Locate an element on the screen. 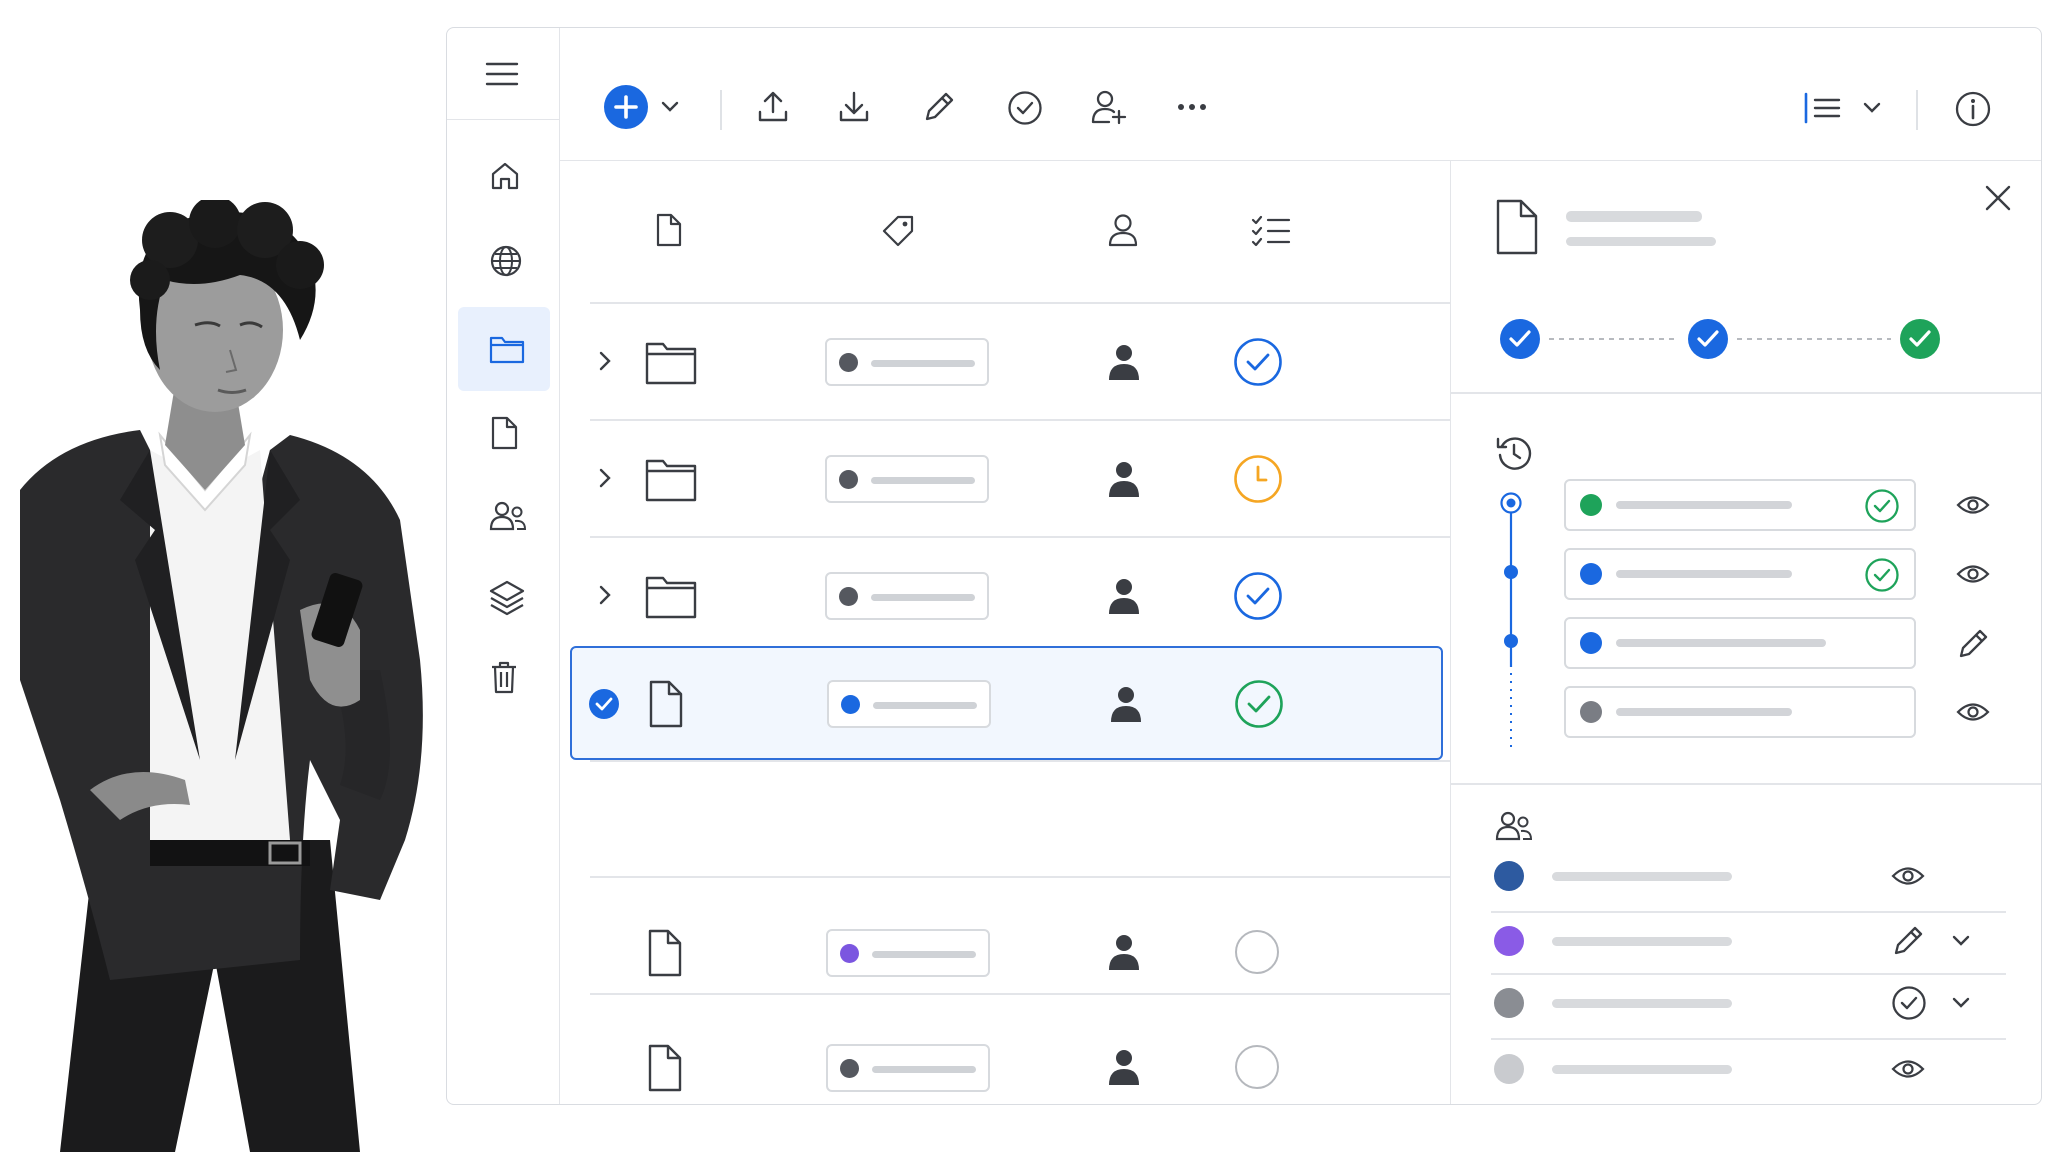  add-user-button is located at coordinates (1109, 107).